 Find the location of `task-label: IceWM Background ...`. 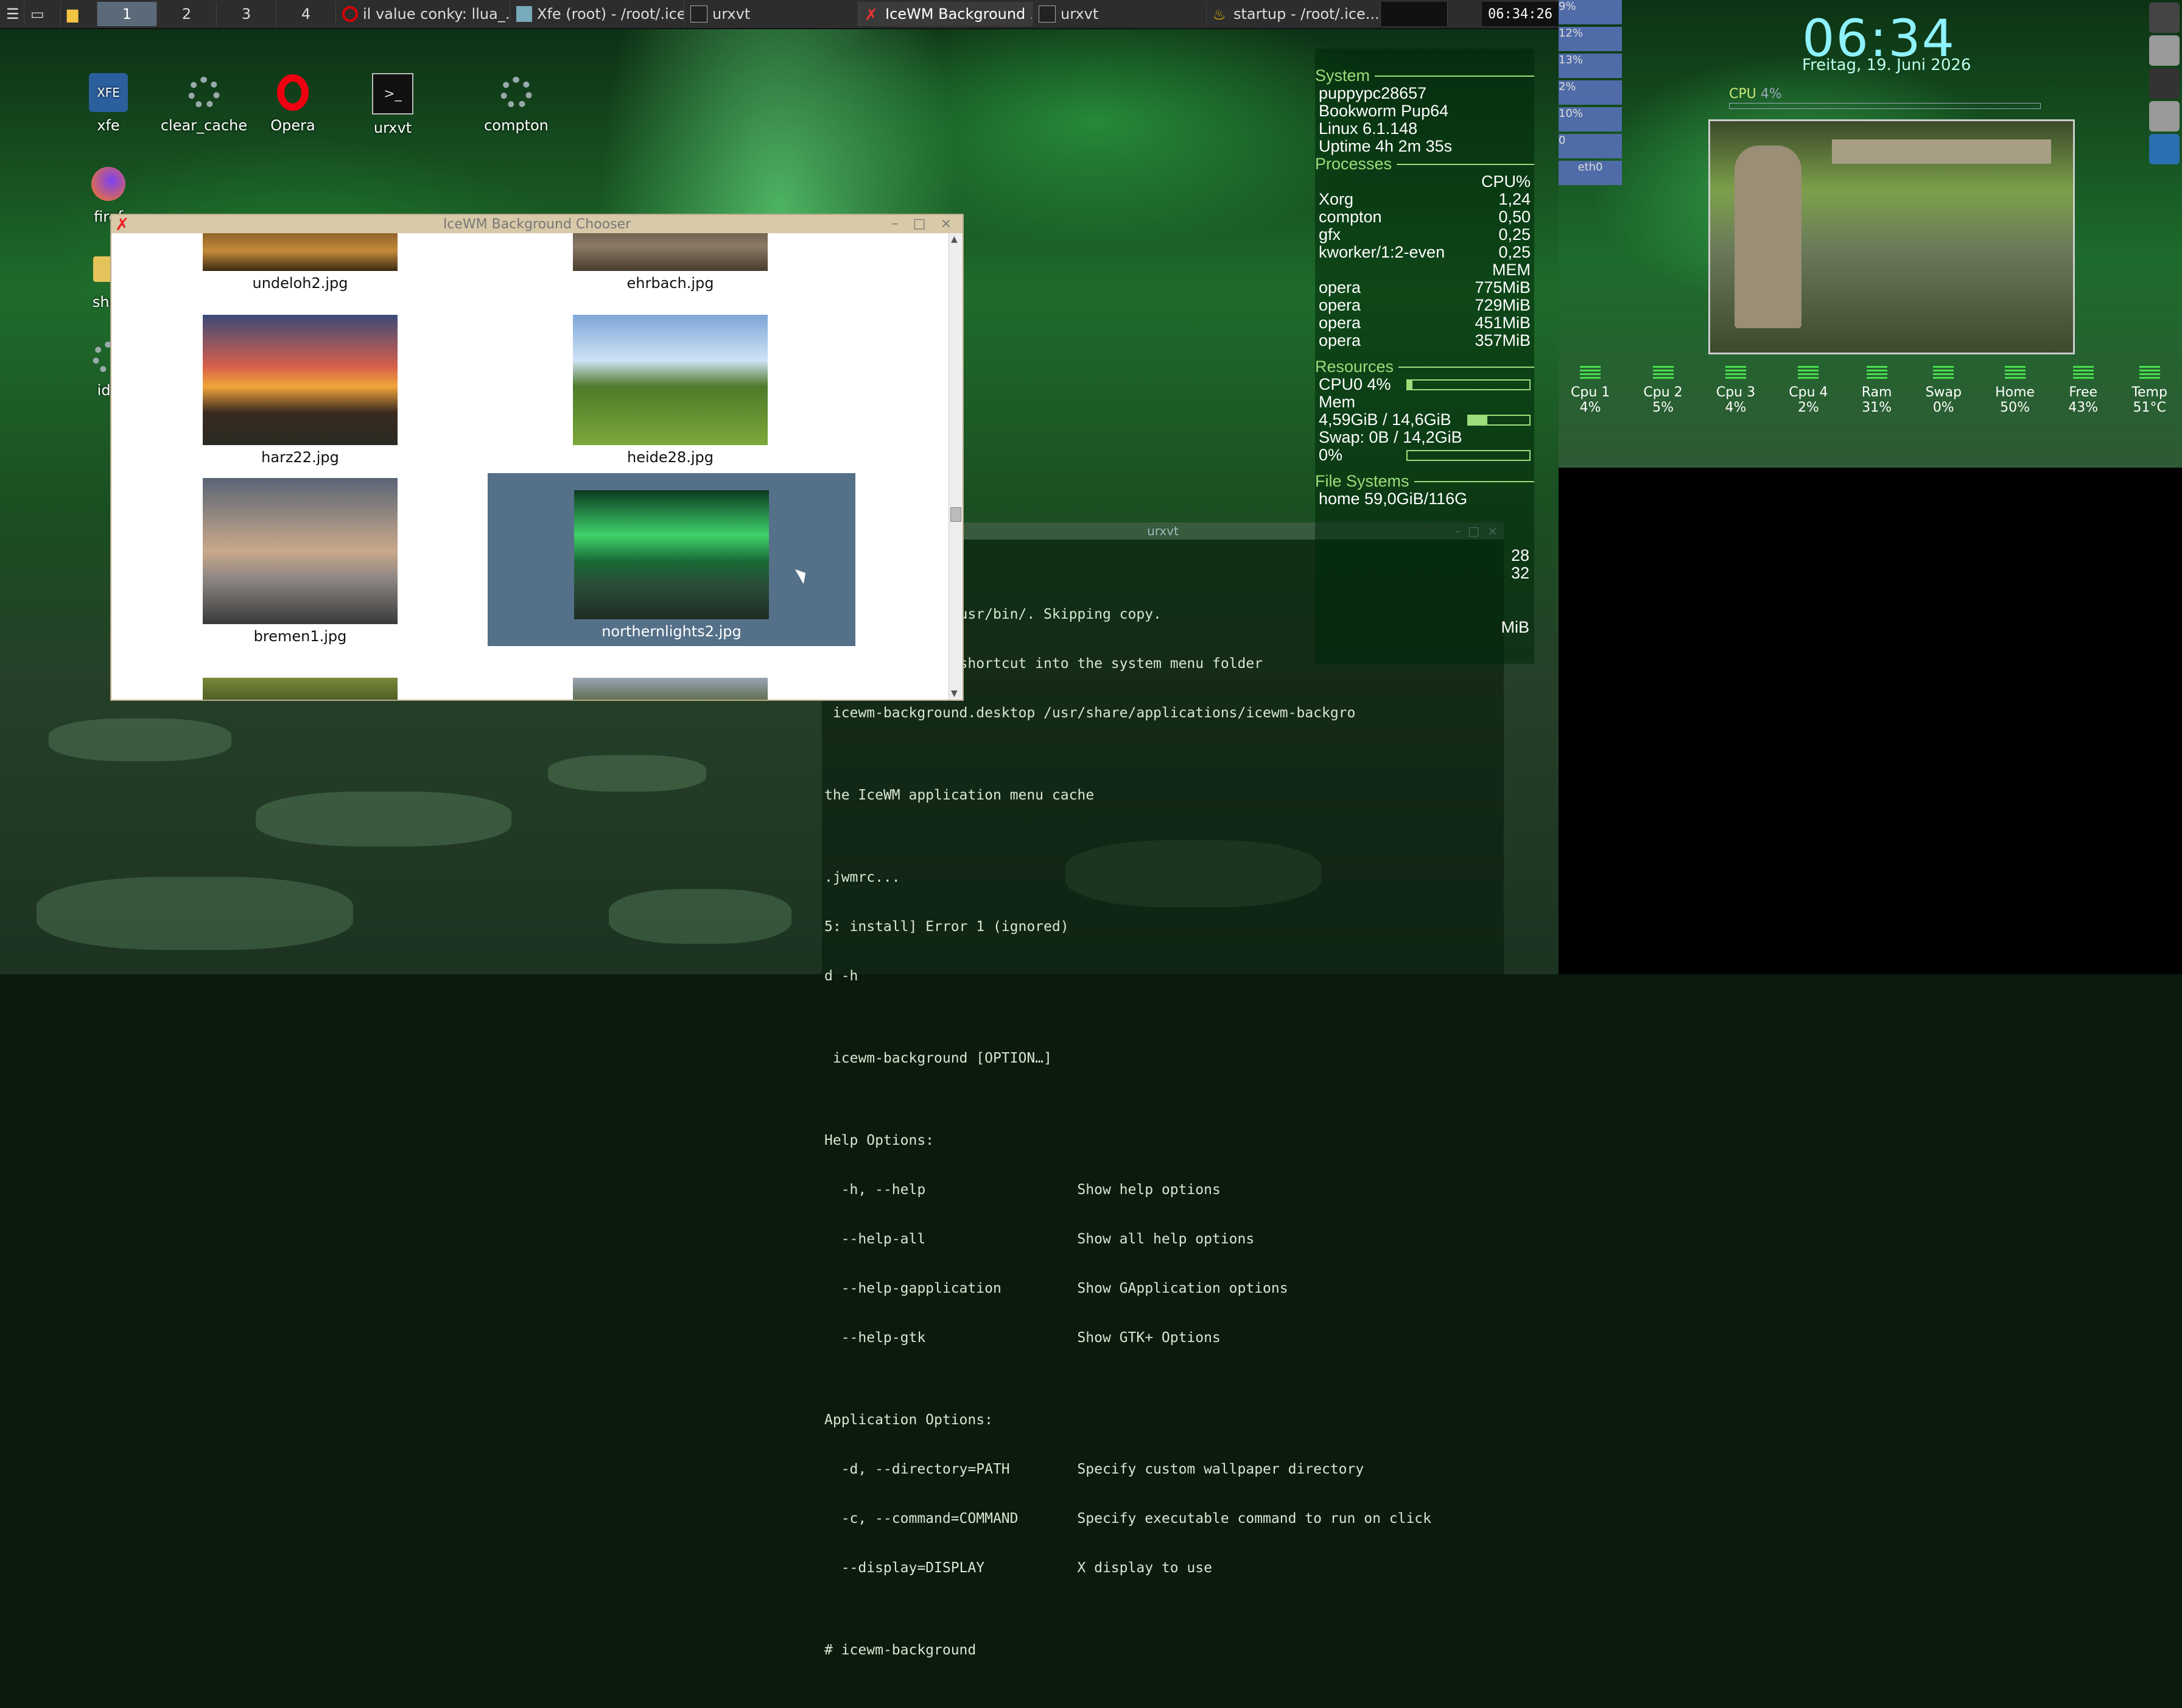

task-label: IceWM Background ... is located at coordinates (959, 14).